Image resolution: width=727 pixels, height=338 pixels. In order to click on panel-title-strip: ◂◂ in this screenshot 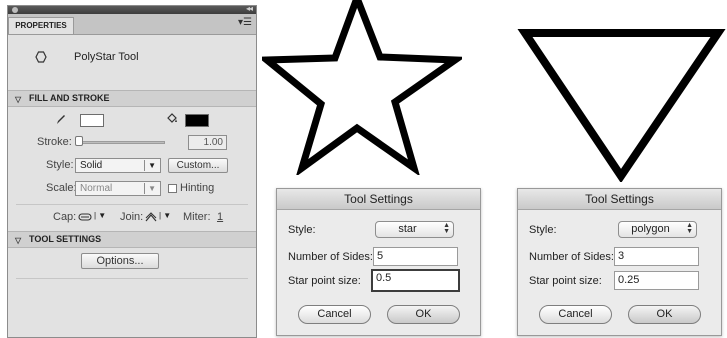, I will do `click(132, 9)`.